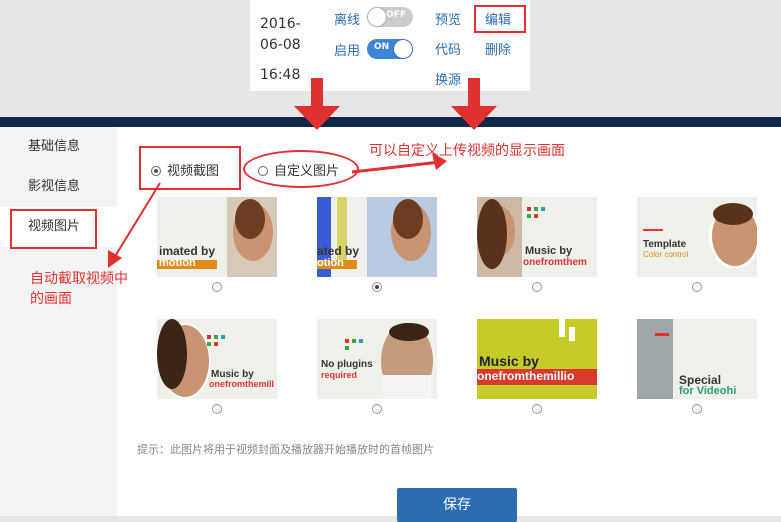 This screenshot has height=522, width=781. I want to click on down-arrow-left-icon, so click(317, 104).